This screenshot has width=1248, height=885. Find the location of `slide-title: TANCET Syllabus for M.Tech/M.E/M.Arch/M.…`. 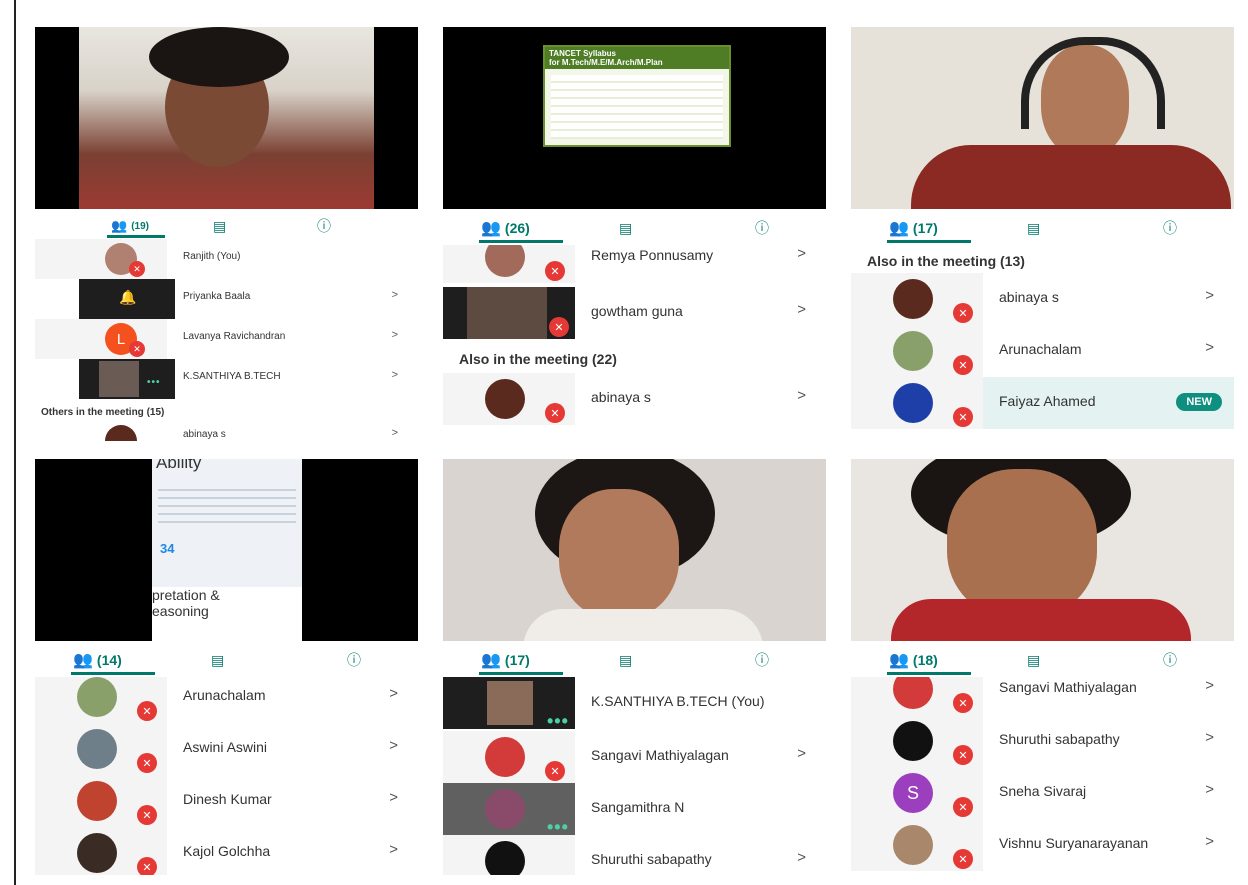

slide-title: TANCET Syllabus for M.Tech/M.E/M.Arch/M.… is located at coordinates (637, 58).